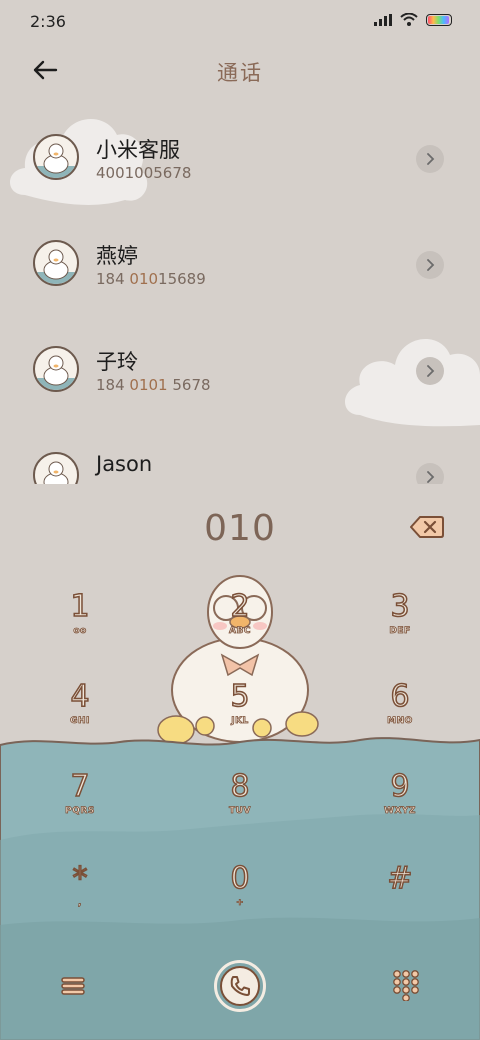 The image size is (480, 1040). I want to click on contact-number: 4001005678, so click(144, 173).